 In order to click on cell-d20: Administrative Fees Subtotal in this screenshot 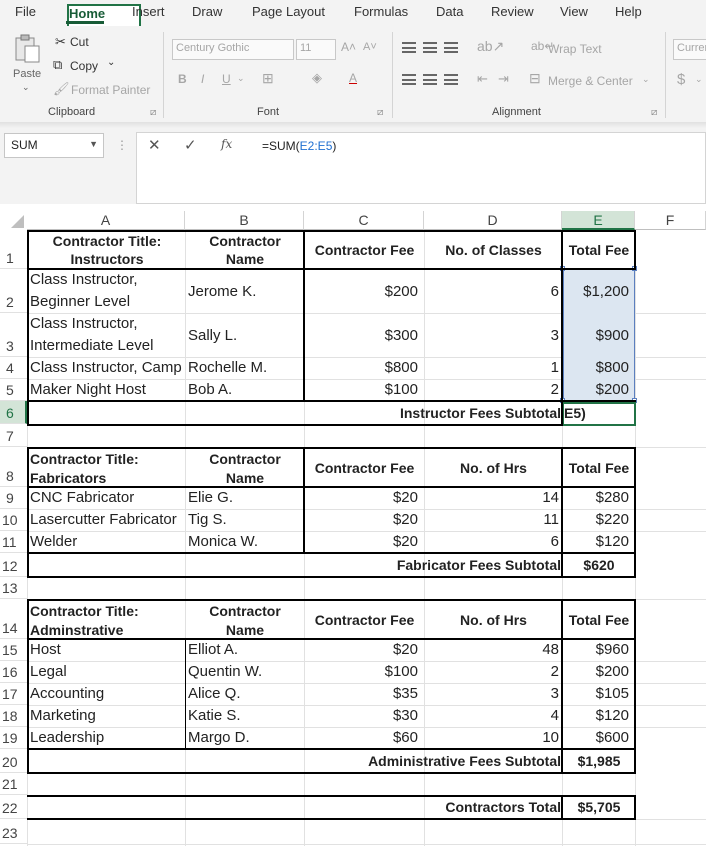, I will do `click(433, 761)`.